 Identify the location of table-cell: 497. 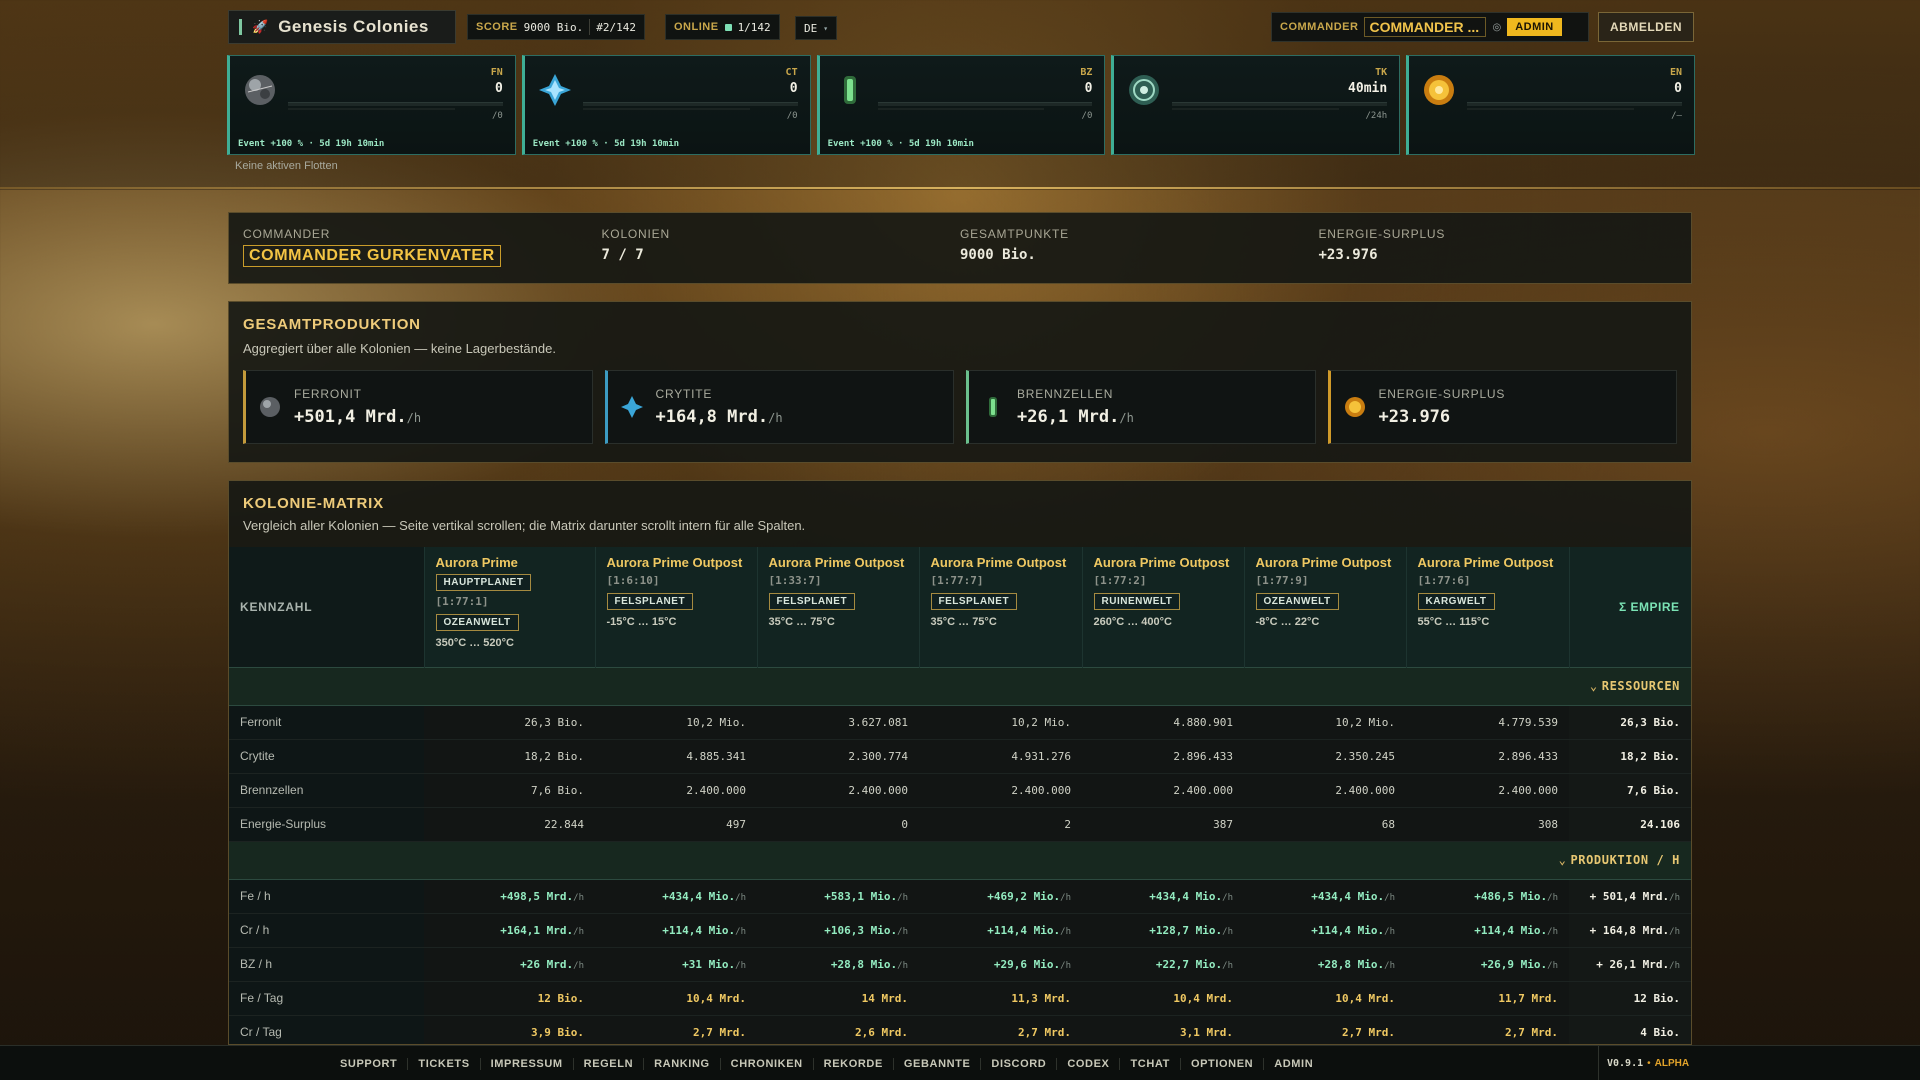
(676, 824).